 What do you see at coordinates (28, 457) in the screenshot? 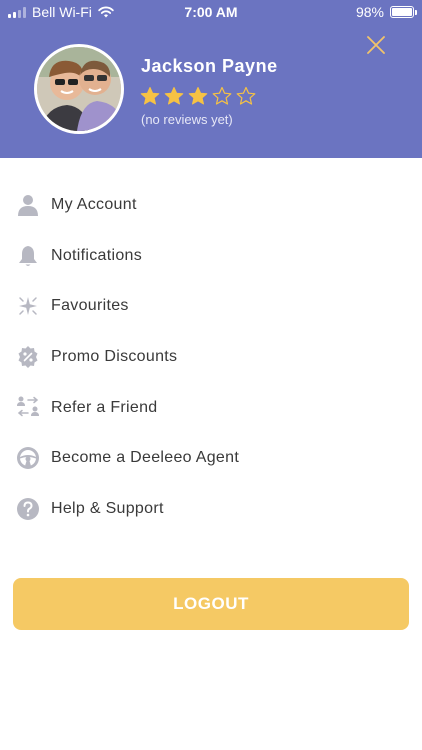
I see `steering-wheel-icon` at bounding box center [28, 457].